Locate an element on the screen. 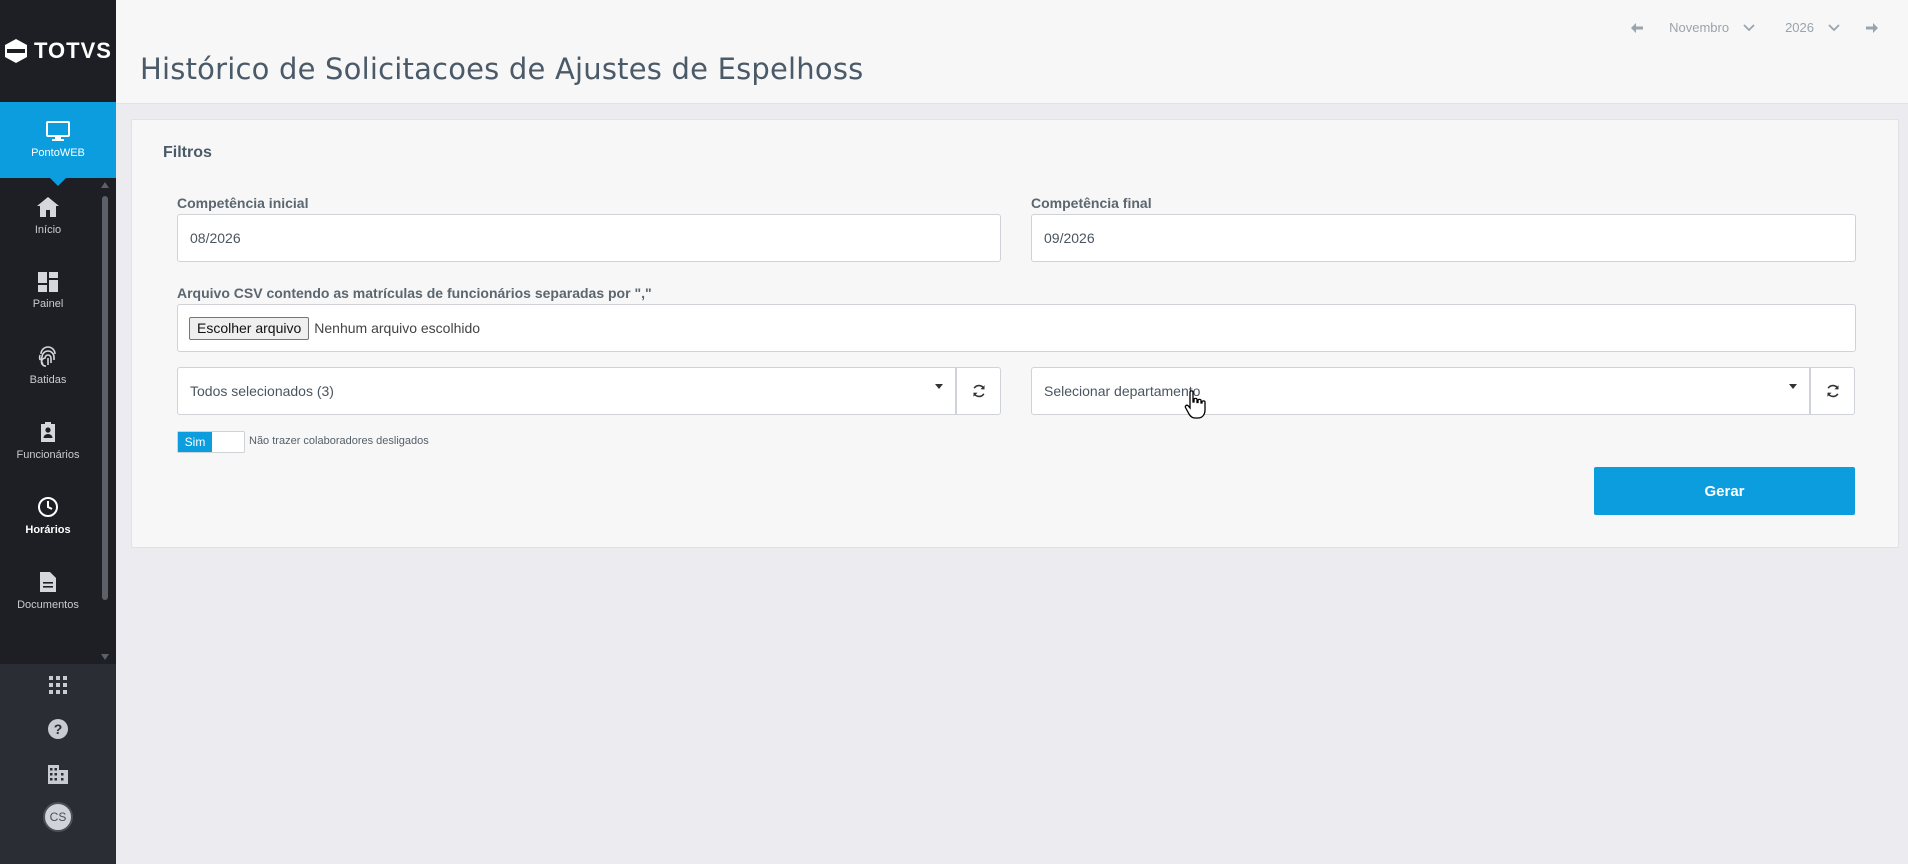 The height and width of the screenshot is (864, 1908). sidebar-item-horarios: Horários is located at coordinates (58, 515).